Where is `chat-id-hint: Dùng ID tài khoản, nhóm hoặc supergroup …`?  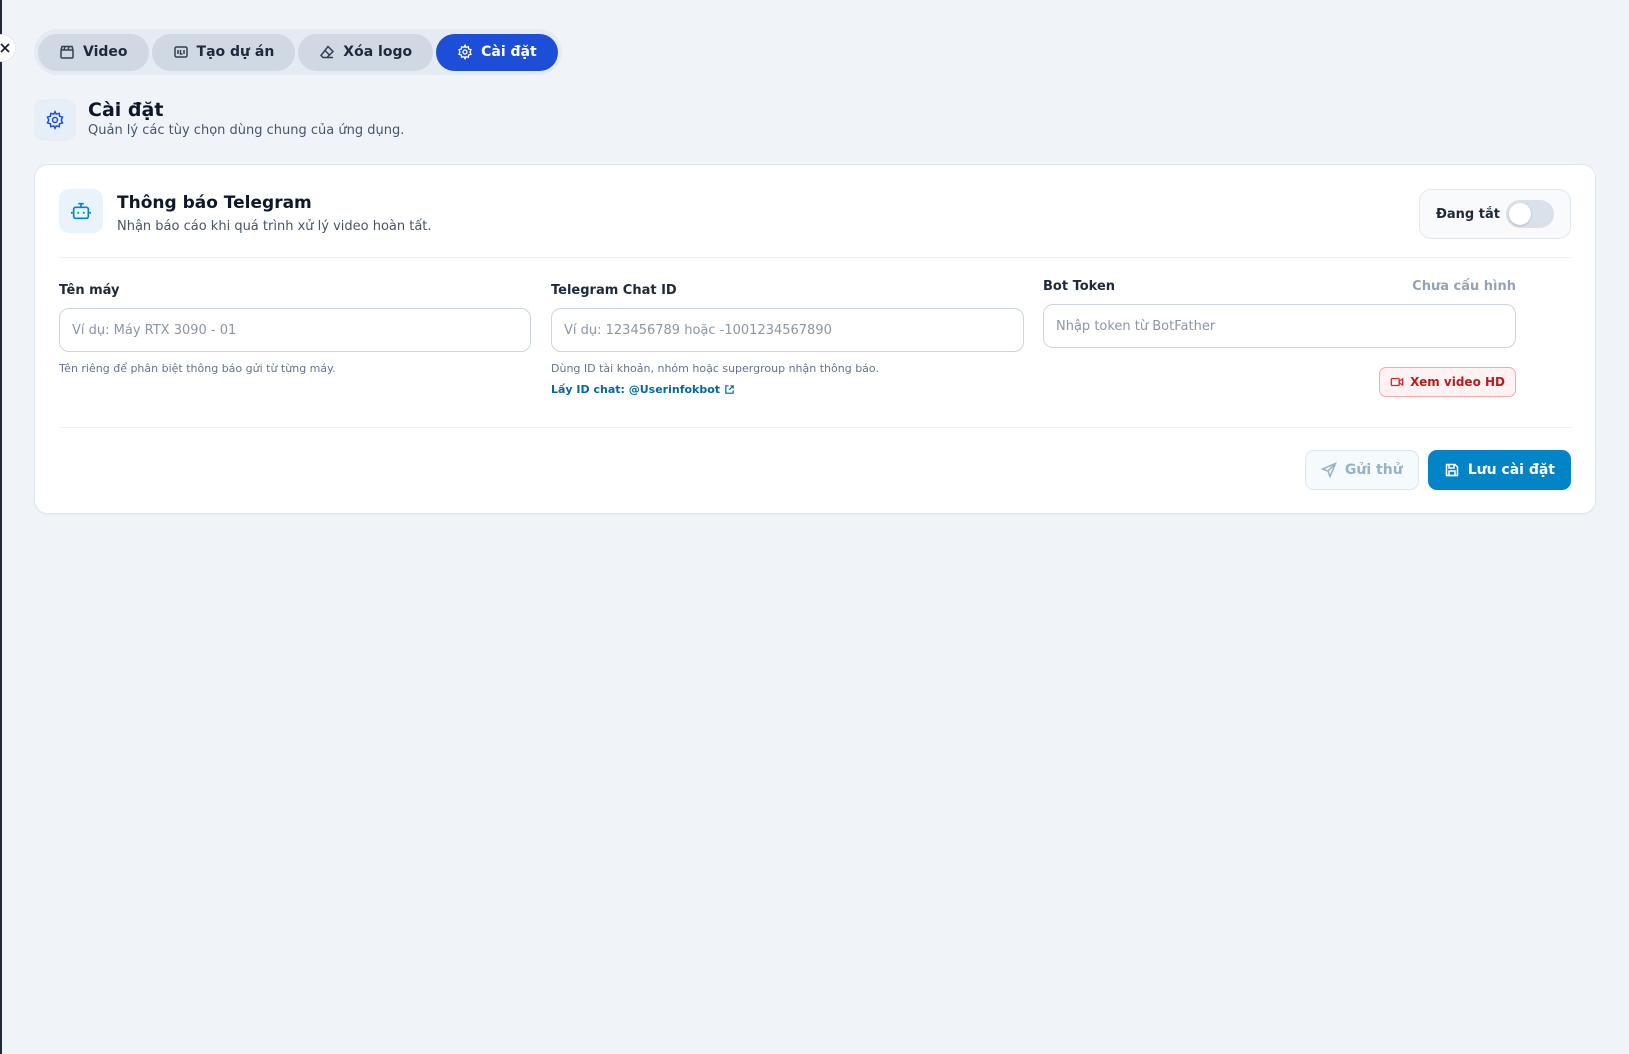 chat-id-hint: Dùng ID tài khoản, nhóm hoặc supergroup … is located at coordinates (715, 368).